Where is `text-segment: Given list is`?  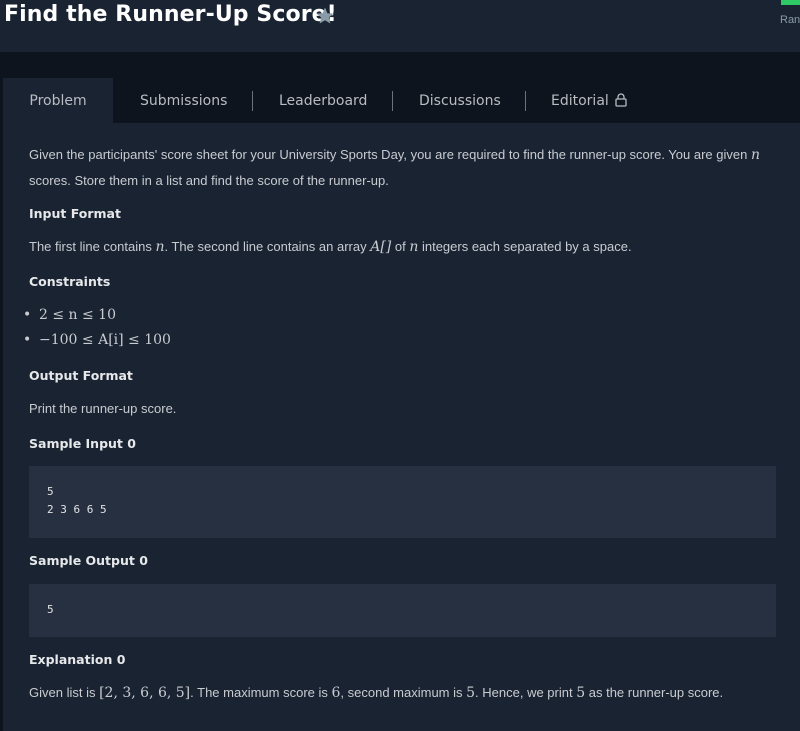
text-segment: Given list is is located at coordinates (64, 692).